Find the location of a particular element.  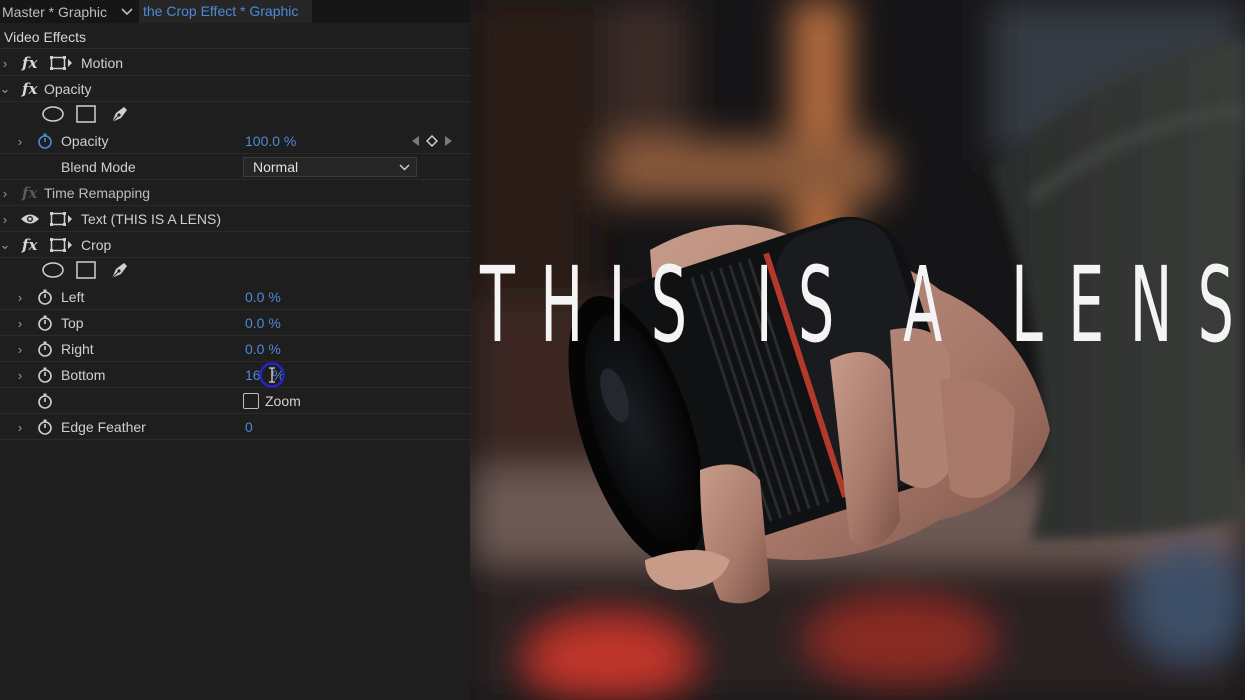

property-row-blend-mode: Blend Mode Normal is located at coordinates (235, 167).